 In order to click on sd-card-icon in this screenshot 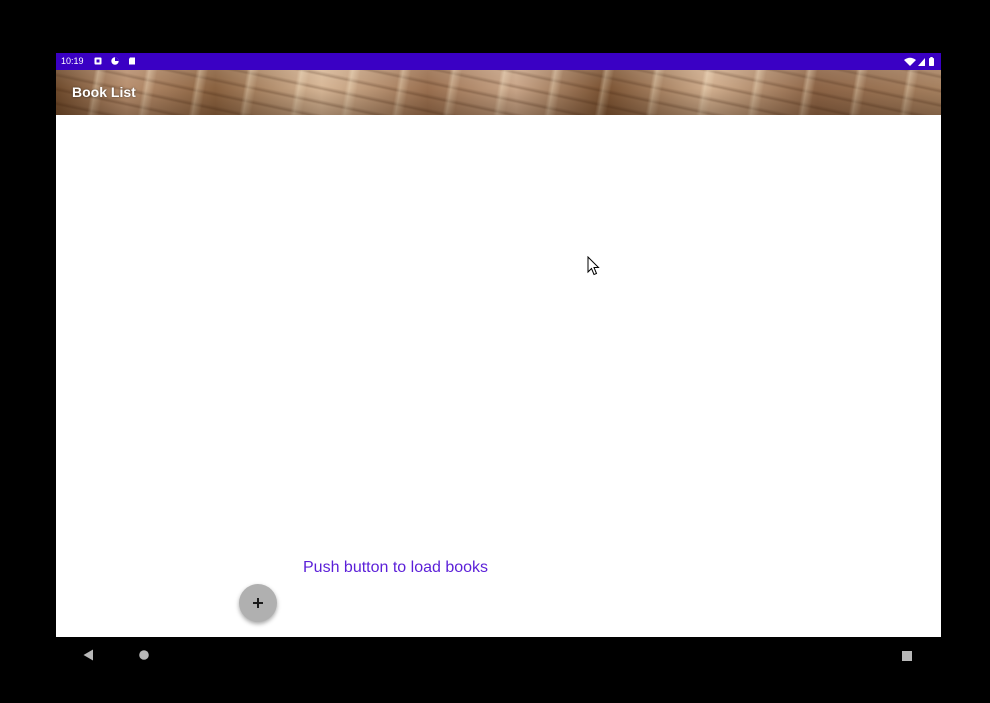, I will do `click(132, 61)`.